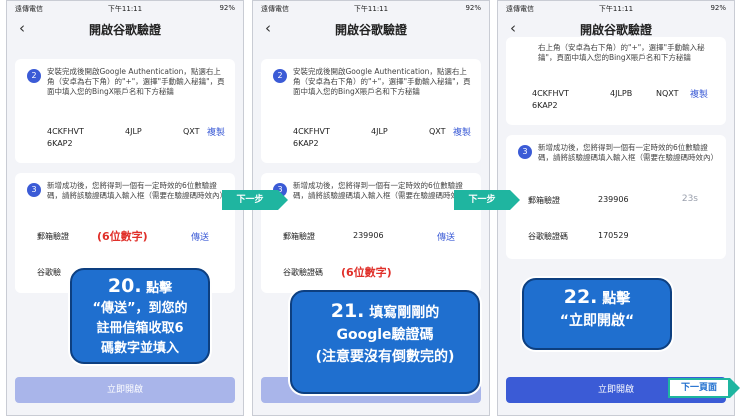  What do you see at coordinates (49, 272) in the screenshot?
I see `field-label: 谷歌驗` at bounding box center [49, 272].